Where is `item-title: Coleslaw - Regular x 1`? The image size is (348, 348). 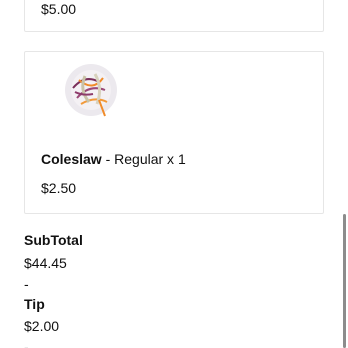
item-title: Coleslaw - Regular x 1 is located at coordinates (113, 159).